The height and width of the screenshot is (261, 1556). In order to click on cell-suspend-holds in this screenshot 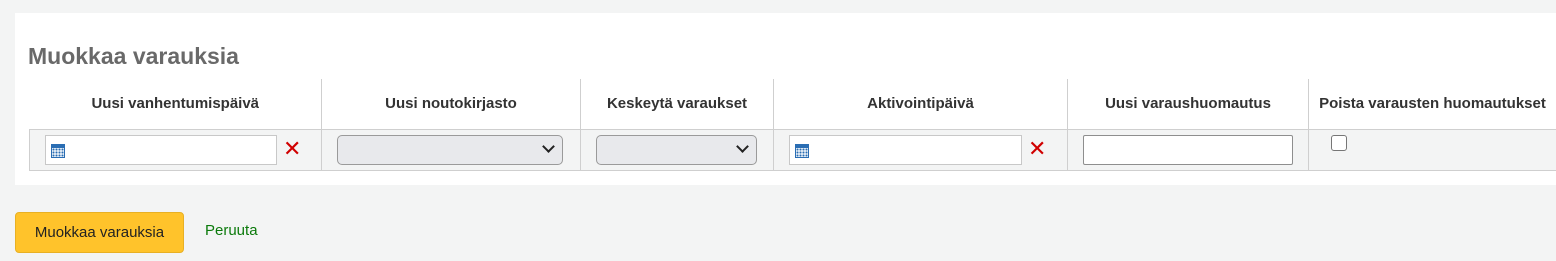, I will do `click(677, 150)`.